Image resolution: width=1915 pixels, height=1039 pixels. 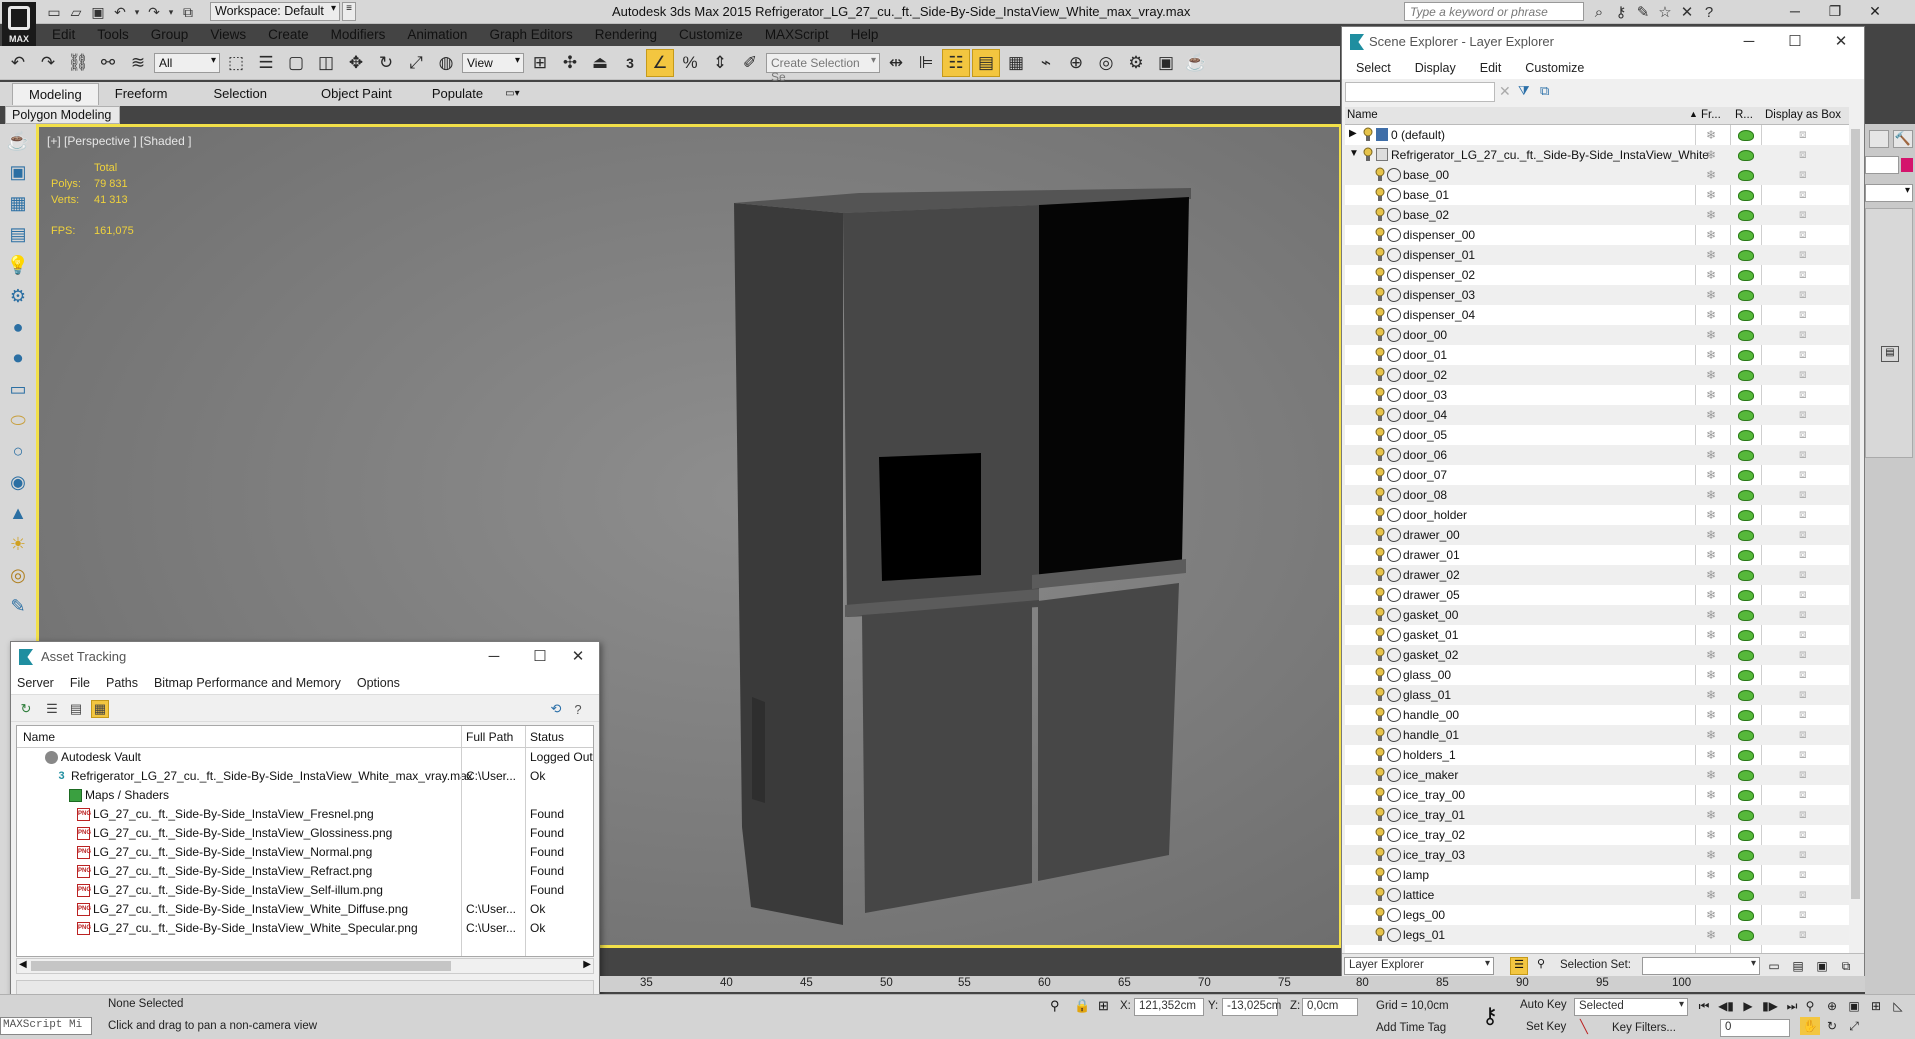 I want to click on object-row: door_04 ❄ ⧈, so click(x=1597, y=415).